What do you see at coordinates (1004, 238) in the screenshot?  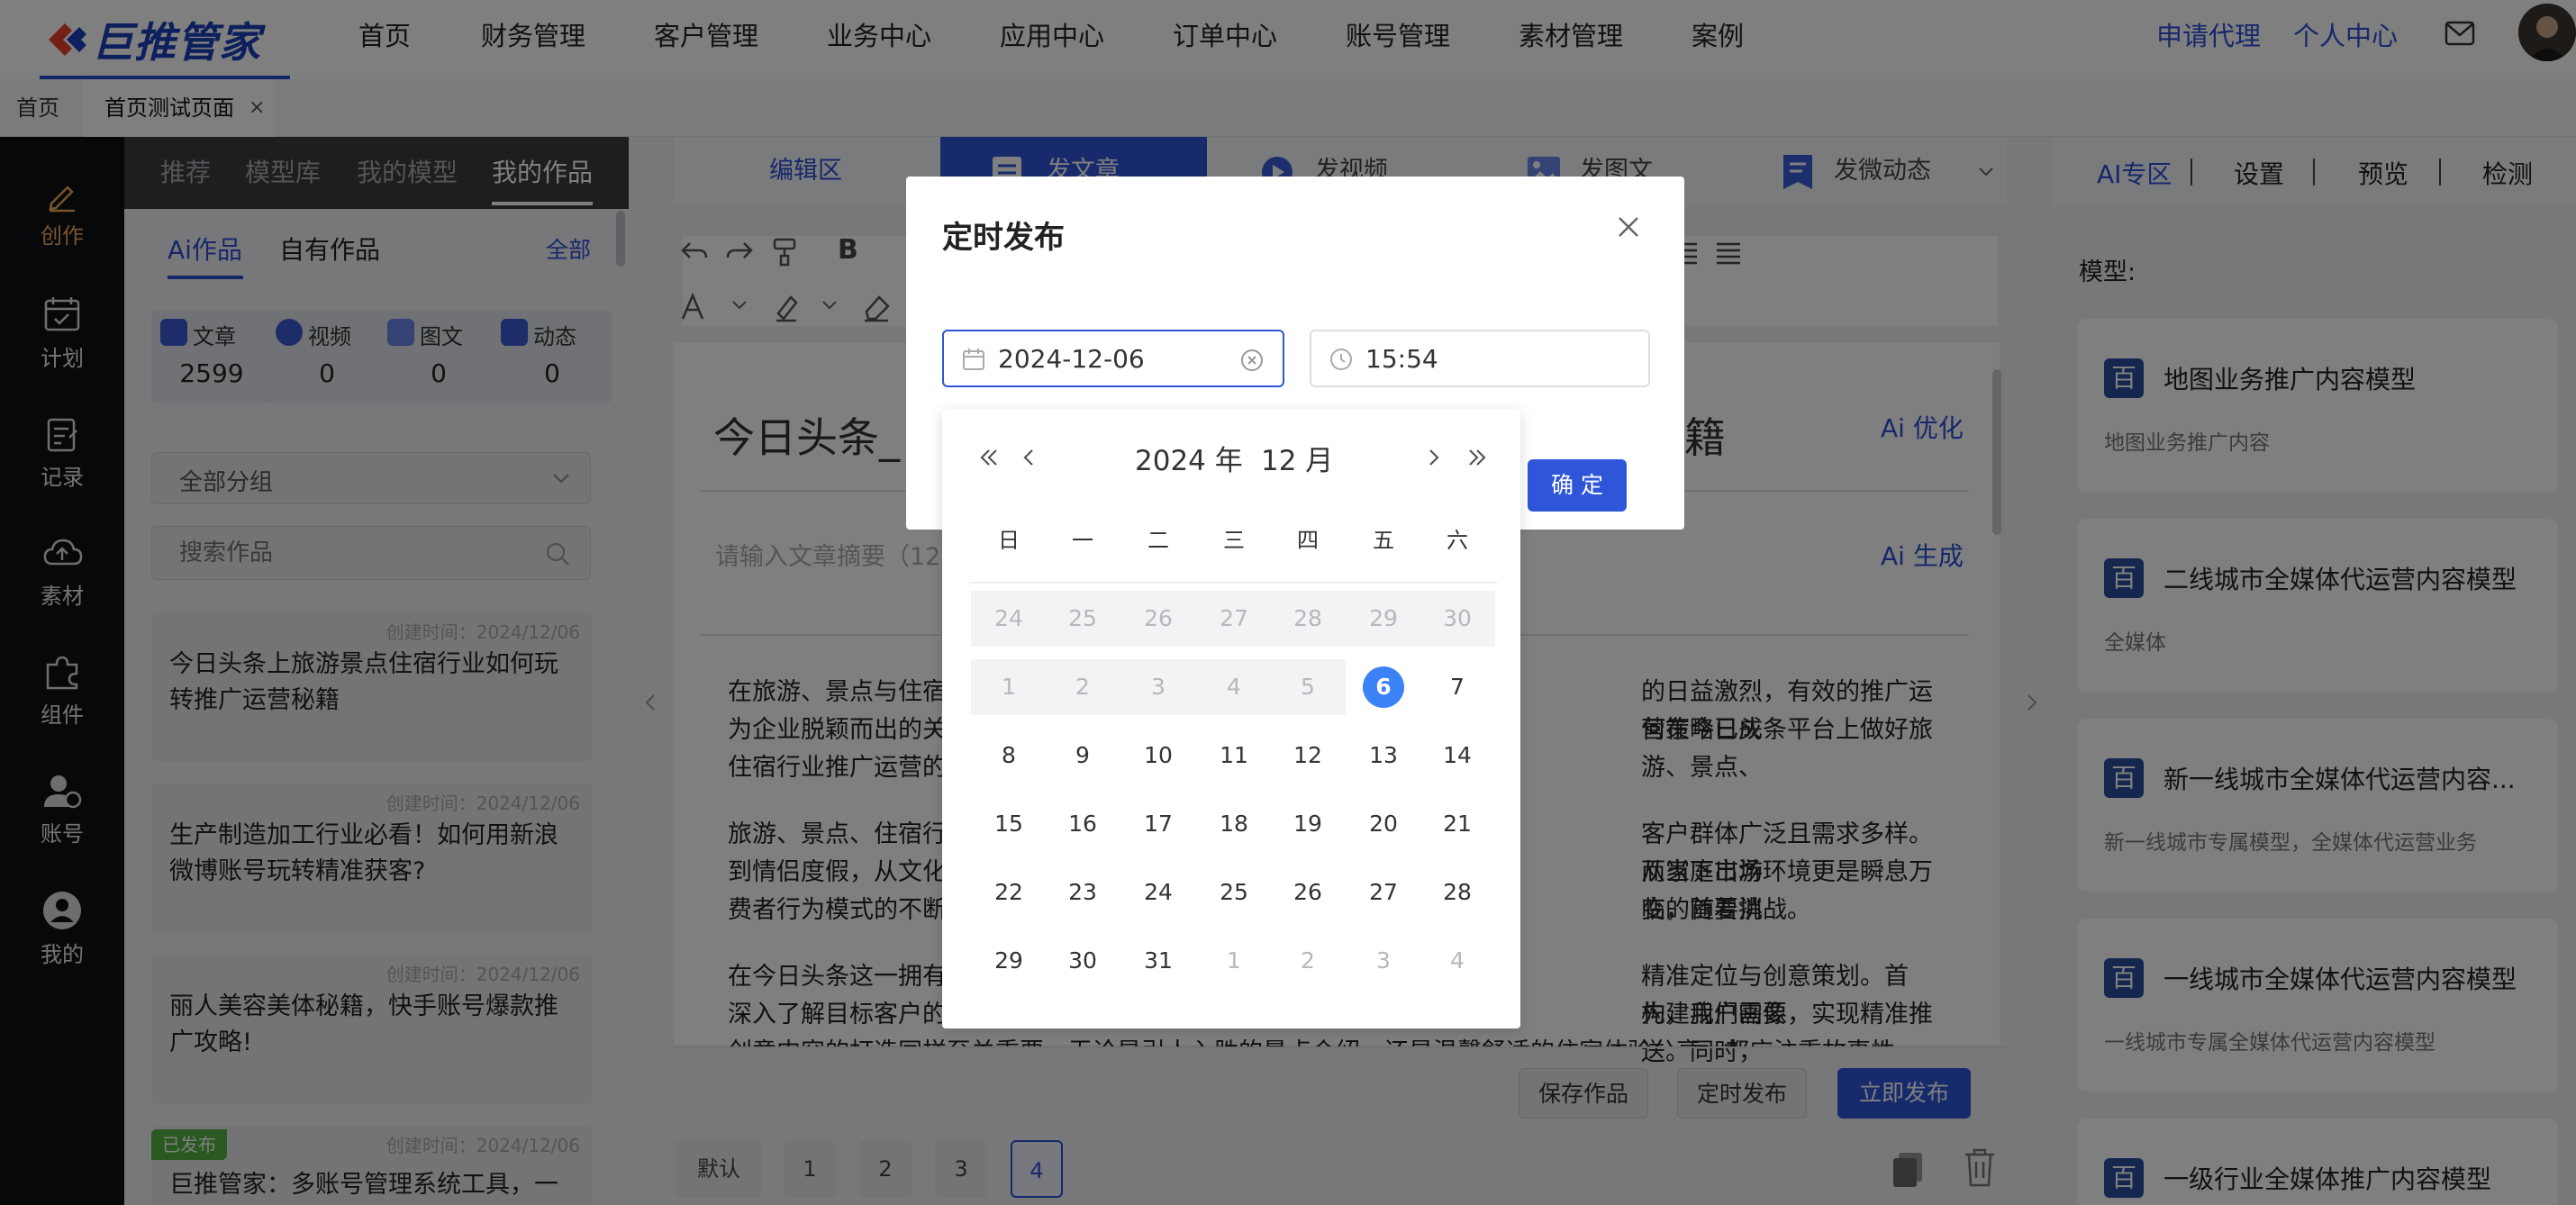 I see `dialog-title: 定时发布` at bounding box center [1004, 238].